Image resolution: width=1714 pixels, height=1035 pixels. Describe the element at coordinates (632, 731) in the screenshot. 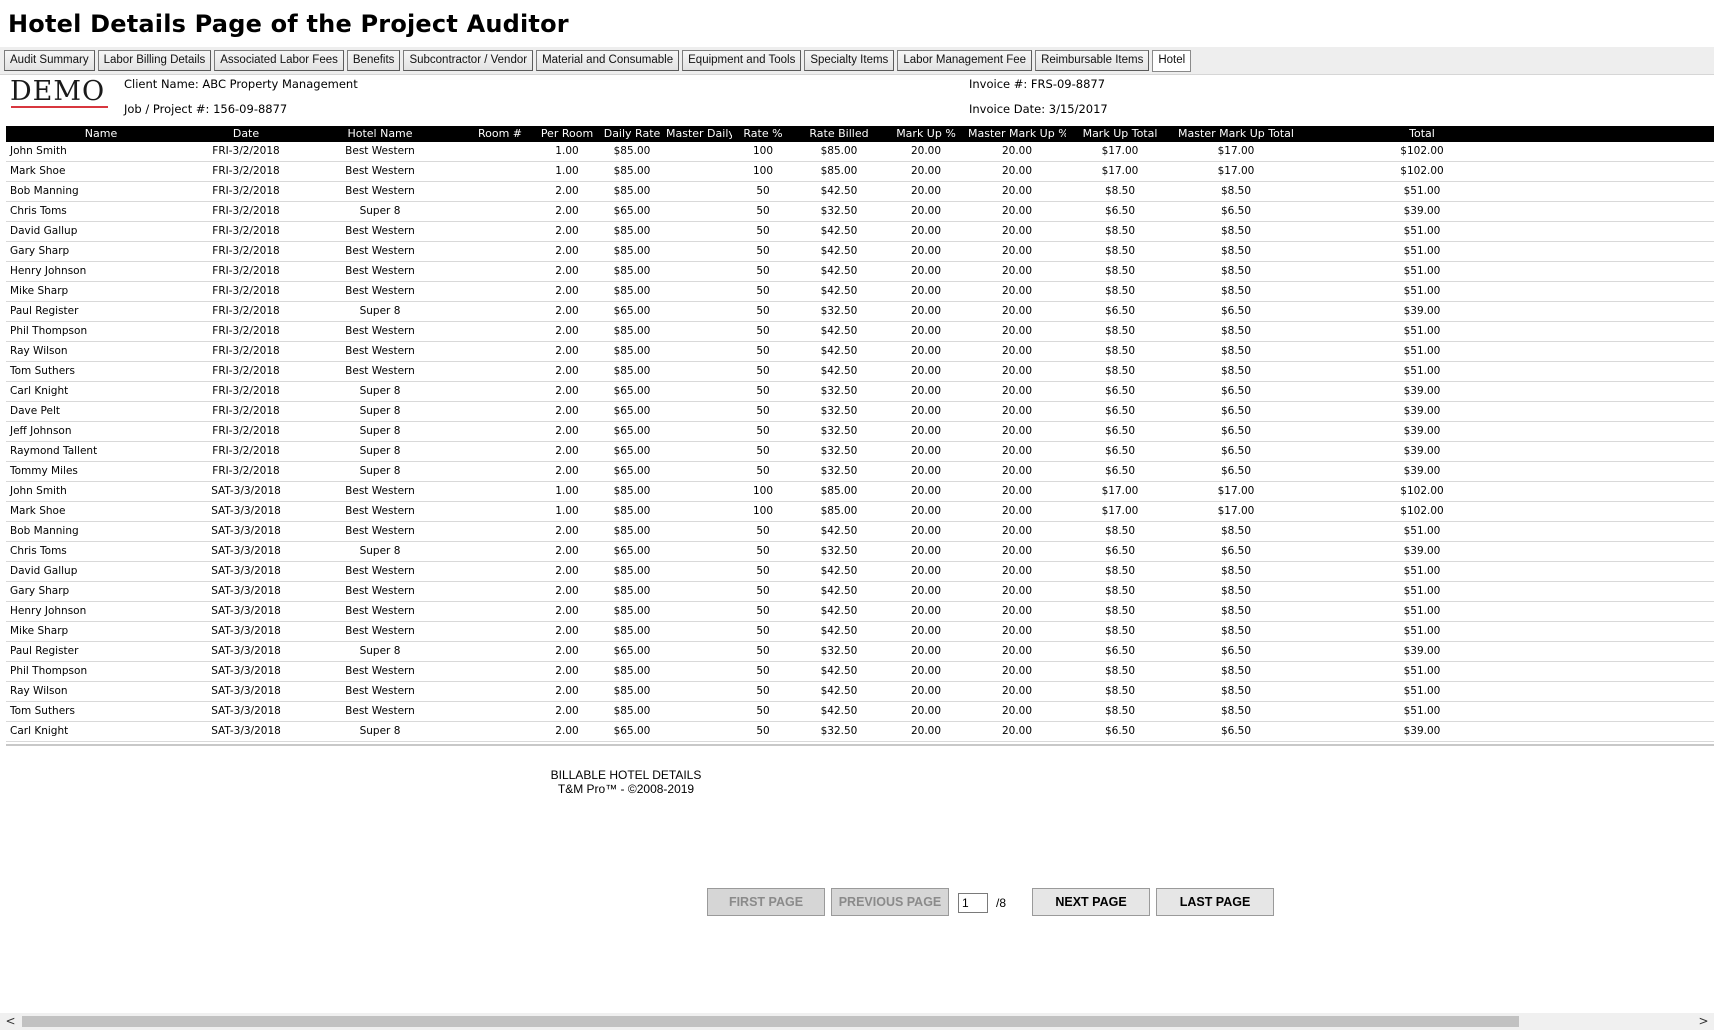

I see `table-cell: $65.00` at that location.